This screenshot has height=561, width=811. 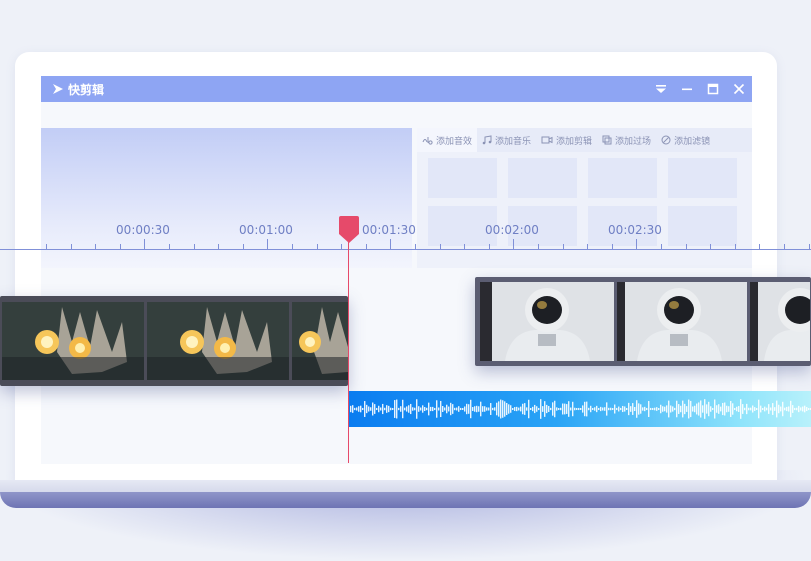 I want to click on transition-icon, so click(x=607, y=140).